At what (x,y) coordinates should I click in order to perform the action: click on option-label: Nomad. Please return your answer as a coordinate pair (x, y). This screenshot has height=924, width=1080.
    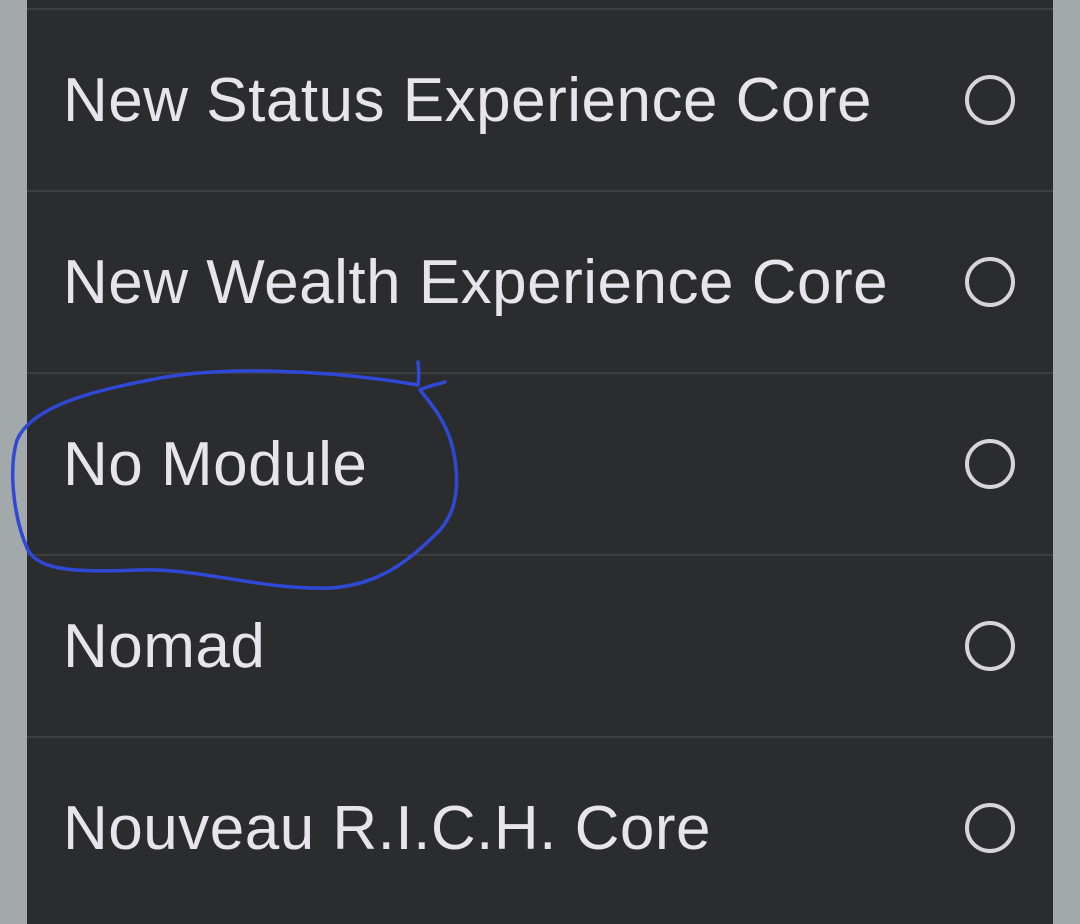
    Looking at the image, I should click on (164, 646).